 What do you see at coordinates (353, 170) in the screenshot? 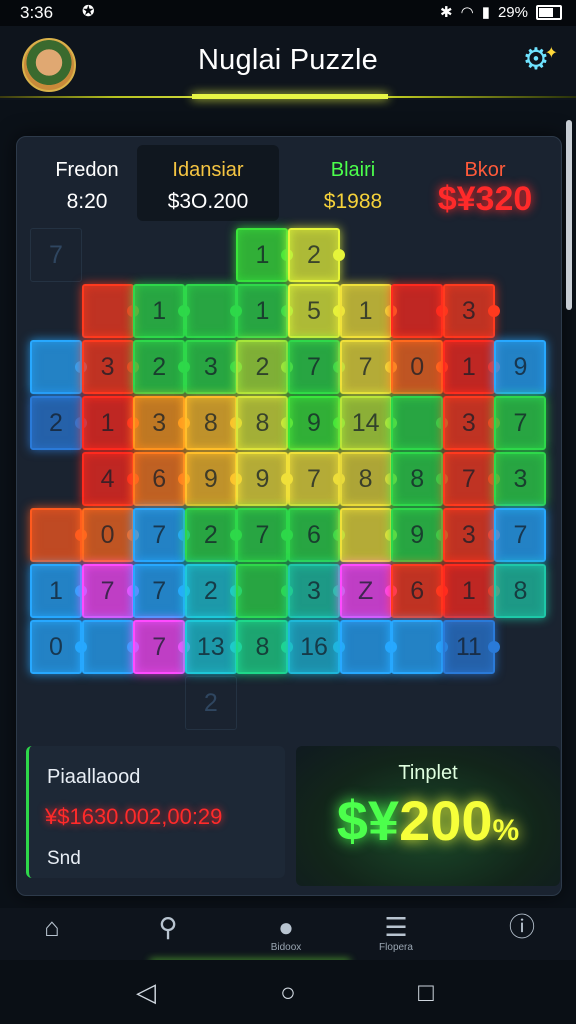
I see `stat-label: Blairi` at bounding box center [353, 170].